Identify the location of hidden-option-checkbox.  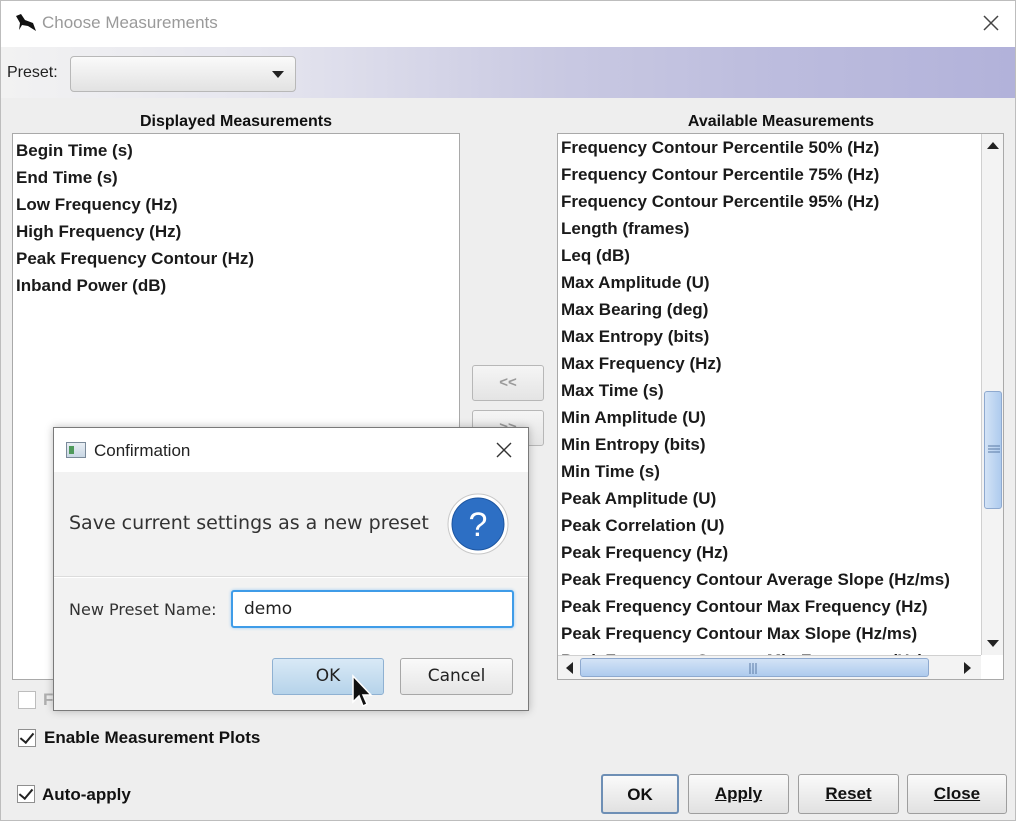
(27, 700).